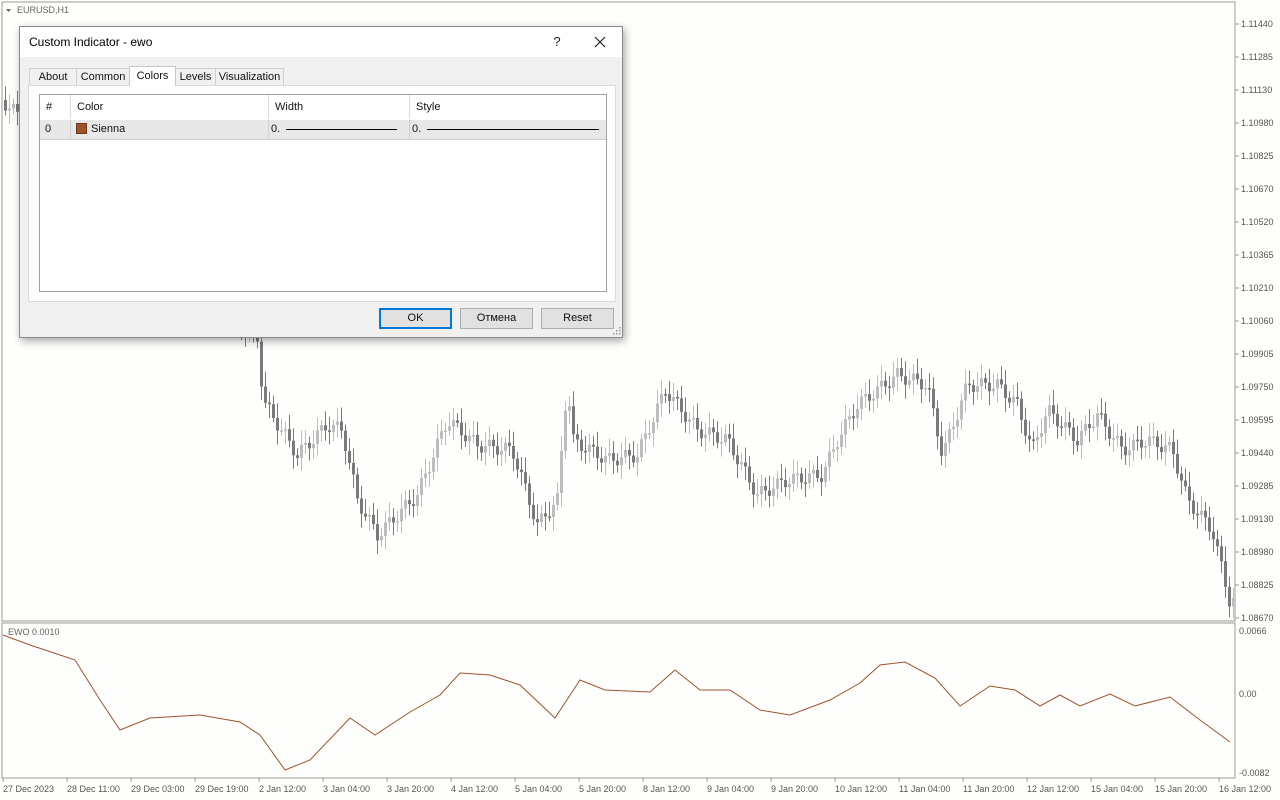  I want to click on time-tick-label: 15 Jan 20:00, so click(1181, 789).